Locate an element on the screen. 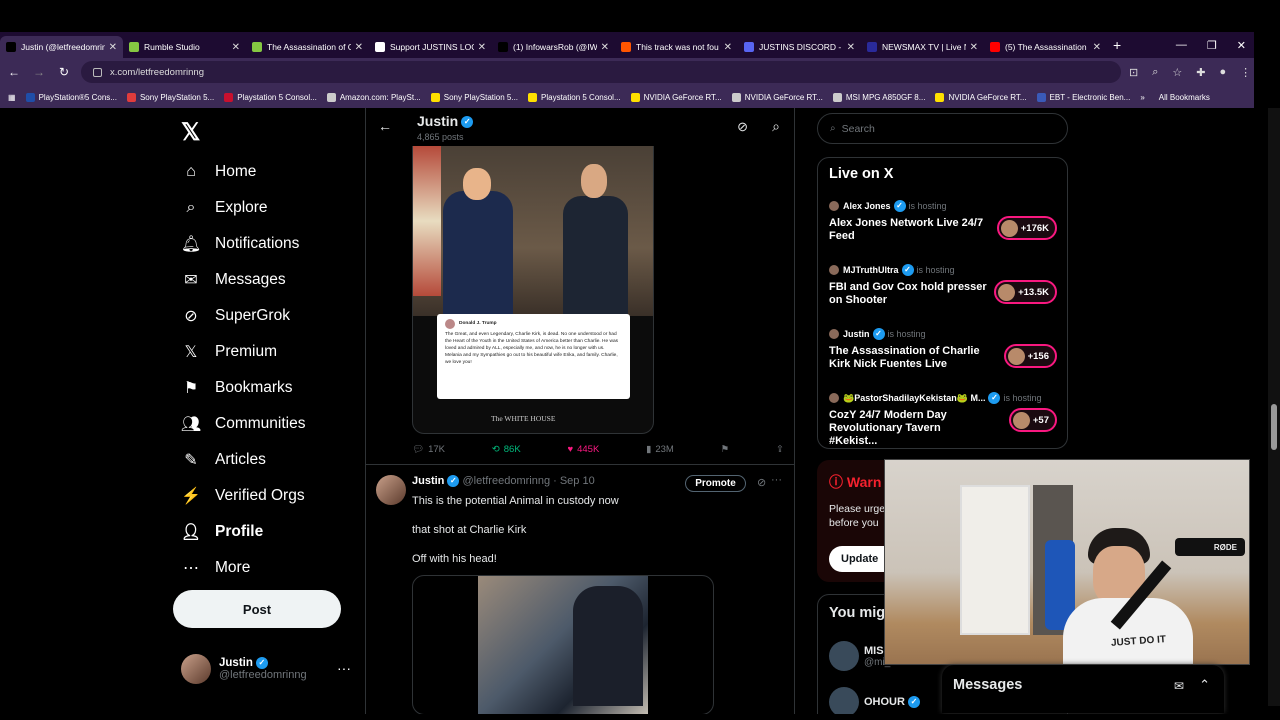 The height and width of the screenshot is (720, 1280). scrollbar is located at coordinates (1274, 407).